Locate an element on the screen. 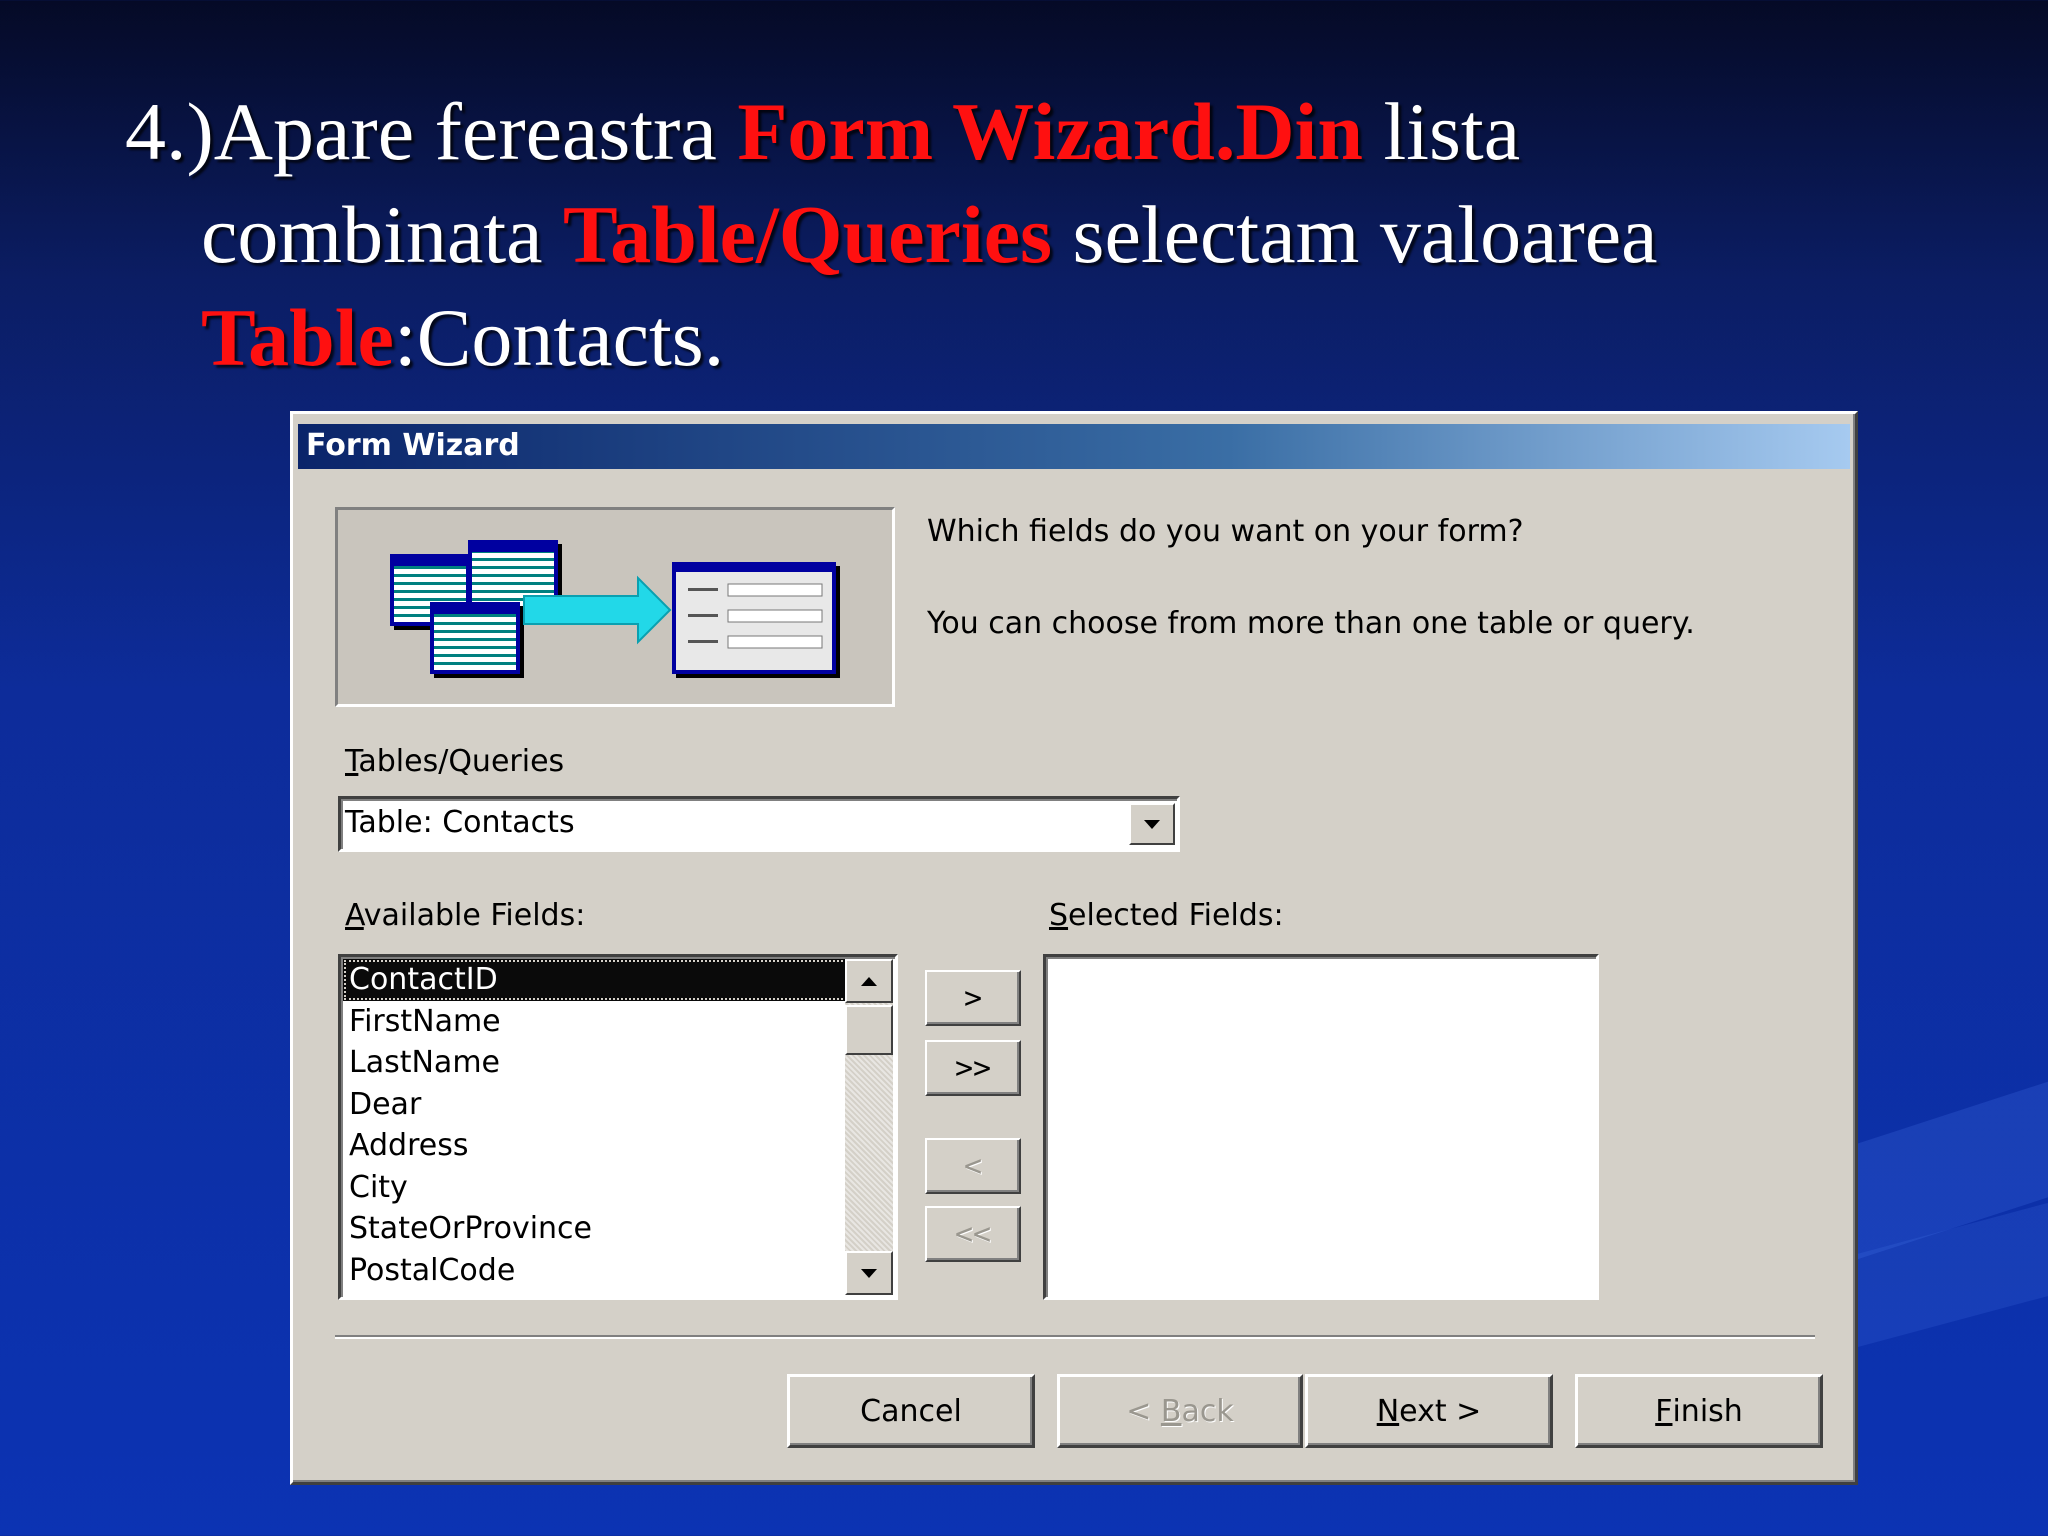 The height and width of the screenshot is (1536, 2048). list-item: ContactID is located at coordinates (595, 980).